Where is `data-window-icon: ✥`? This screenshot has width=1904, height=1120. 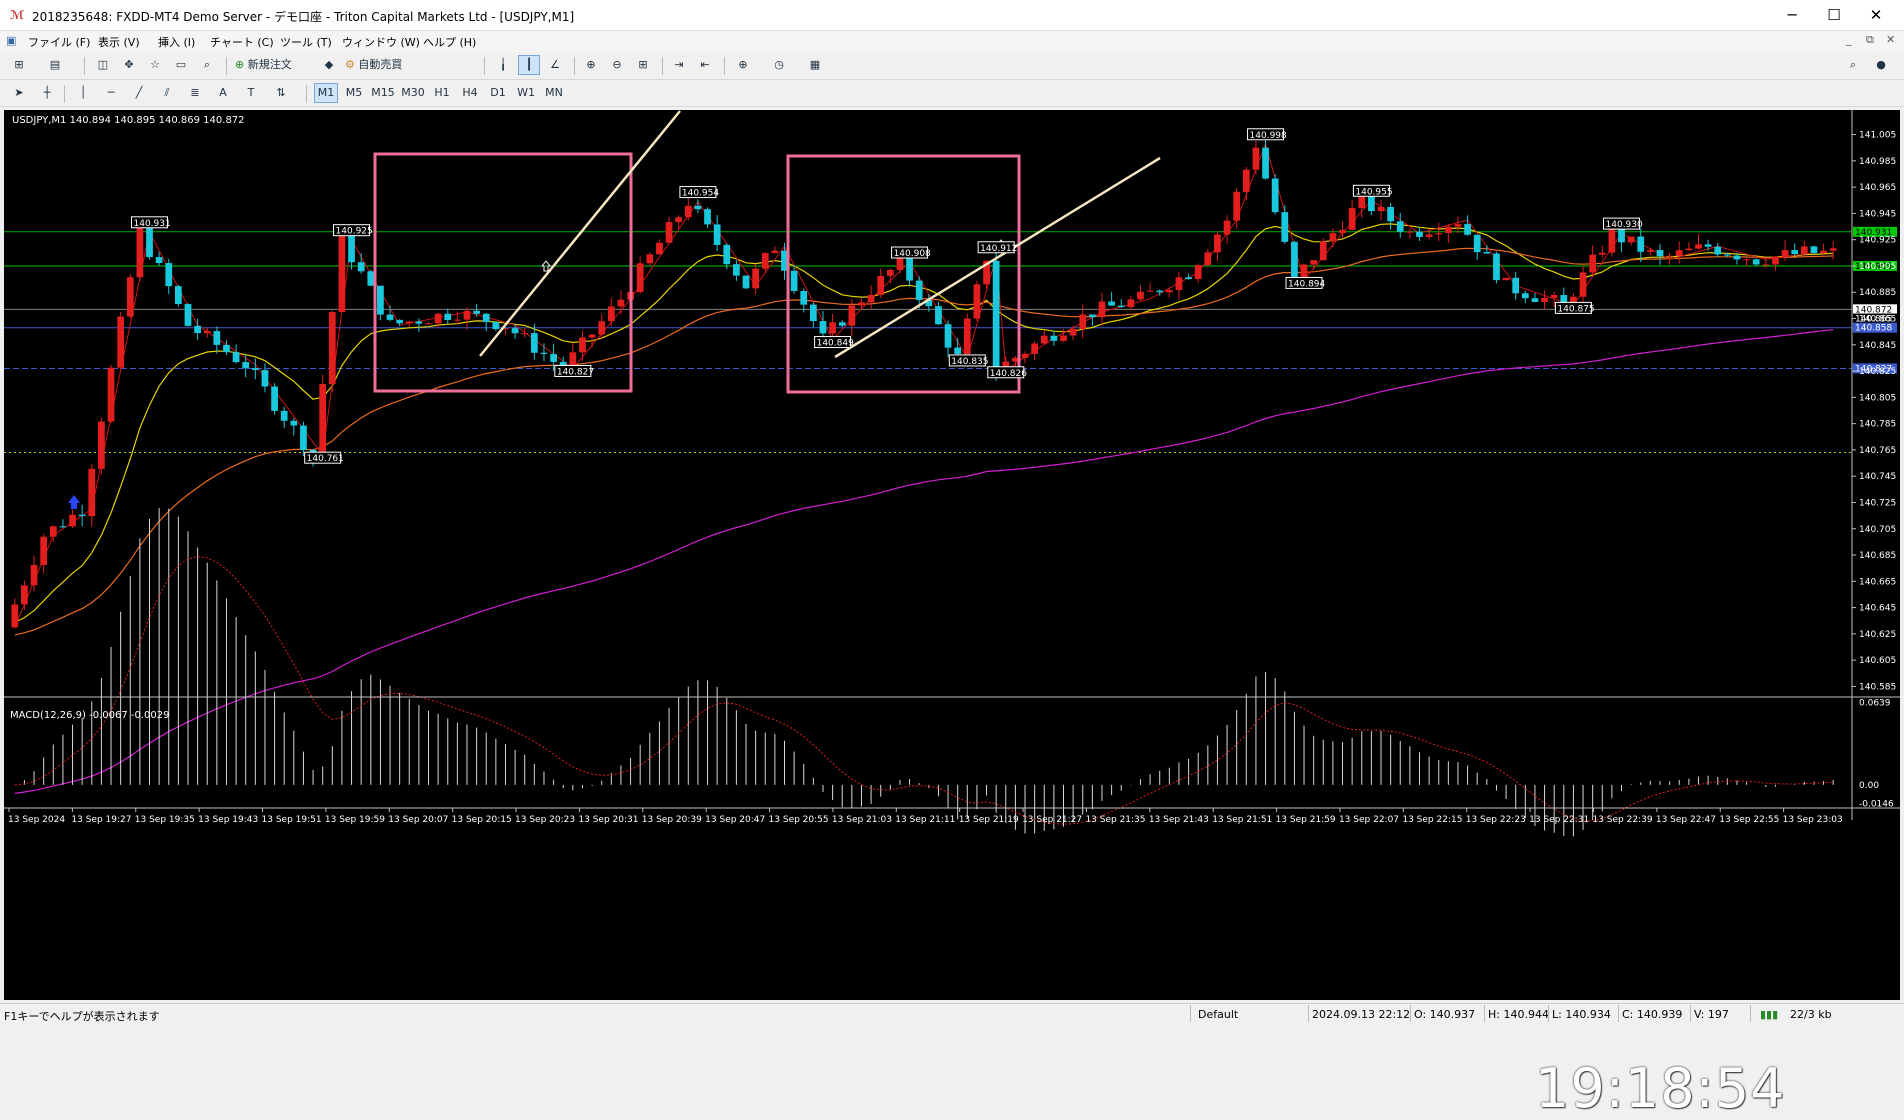 data-window-icon: ✥ is located at coordinates (129, 65).